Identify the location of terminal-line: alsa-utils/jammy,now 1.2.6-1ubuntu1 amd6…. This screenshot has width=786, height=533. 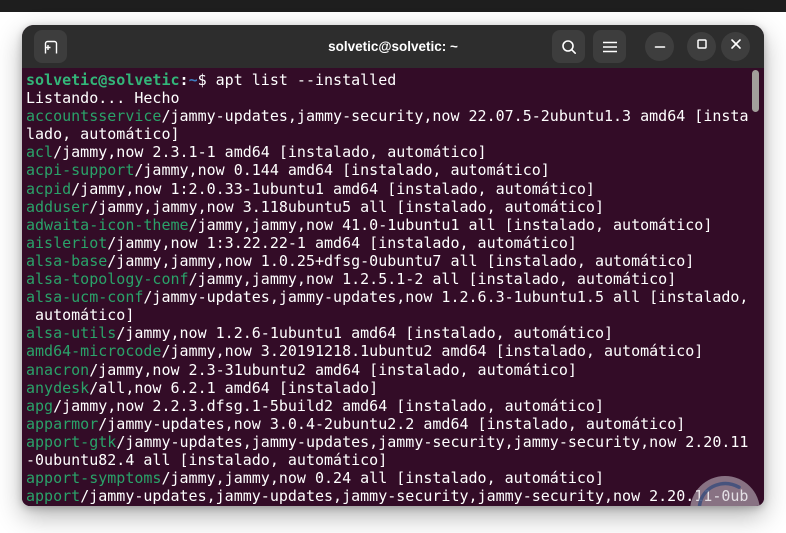
(320, 333).